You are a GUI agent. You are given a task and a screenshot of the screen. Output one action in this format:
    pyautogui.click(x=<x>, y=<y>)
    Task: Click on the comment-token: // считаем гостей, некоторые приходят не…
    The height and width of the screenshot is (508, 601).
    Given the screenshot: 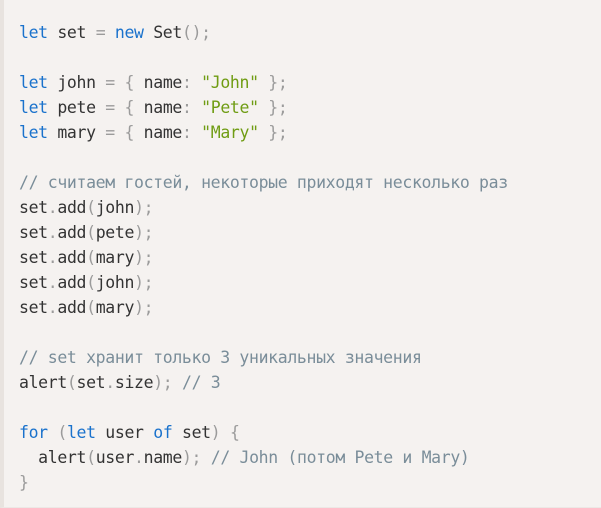 What is the action you would take?
    pyautogui.click(x=263, y=182)
    